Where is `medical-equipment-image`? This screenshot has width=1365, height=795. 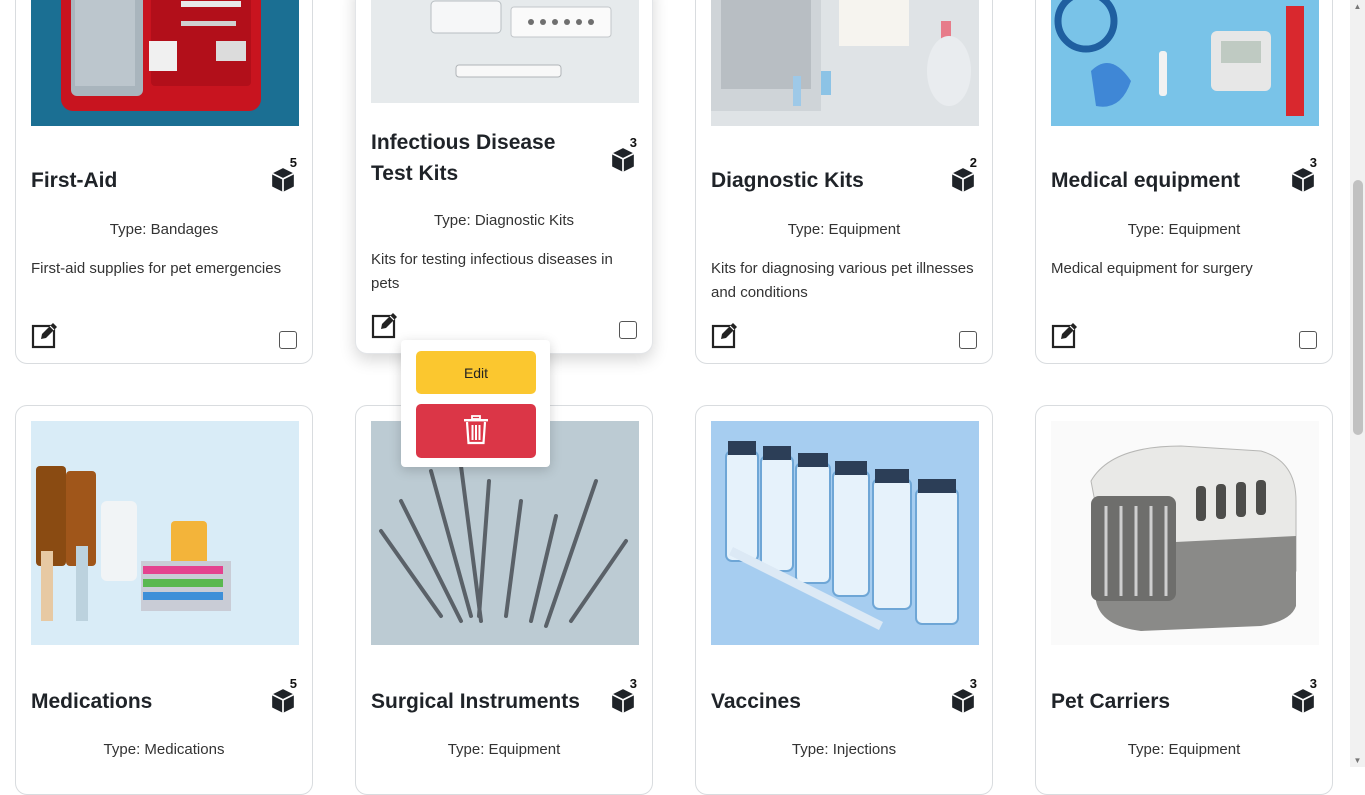 medical-equipment-image is located at coordinates (1185, 63).